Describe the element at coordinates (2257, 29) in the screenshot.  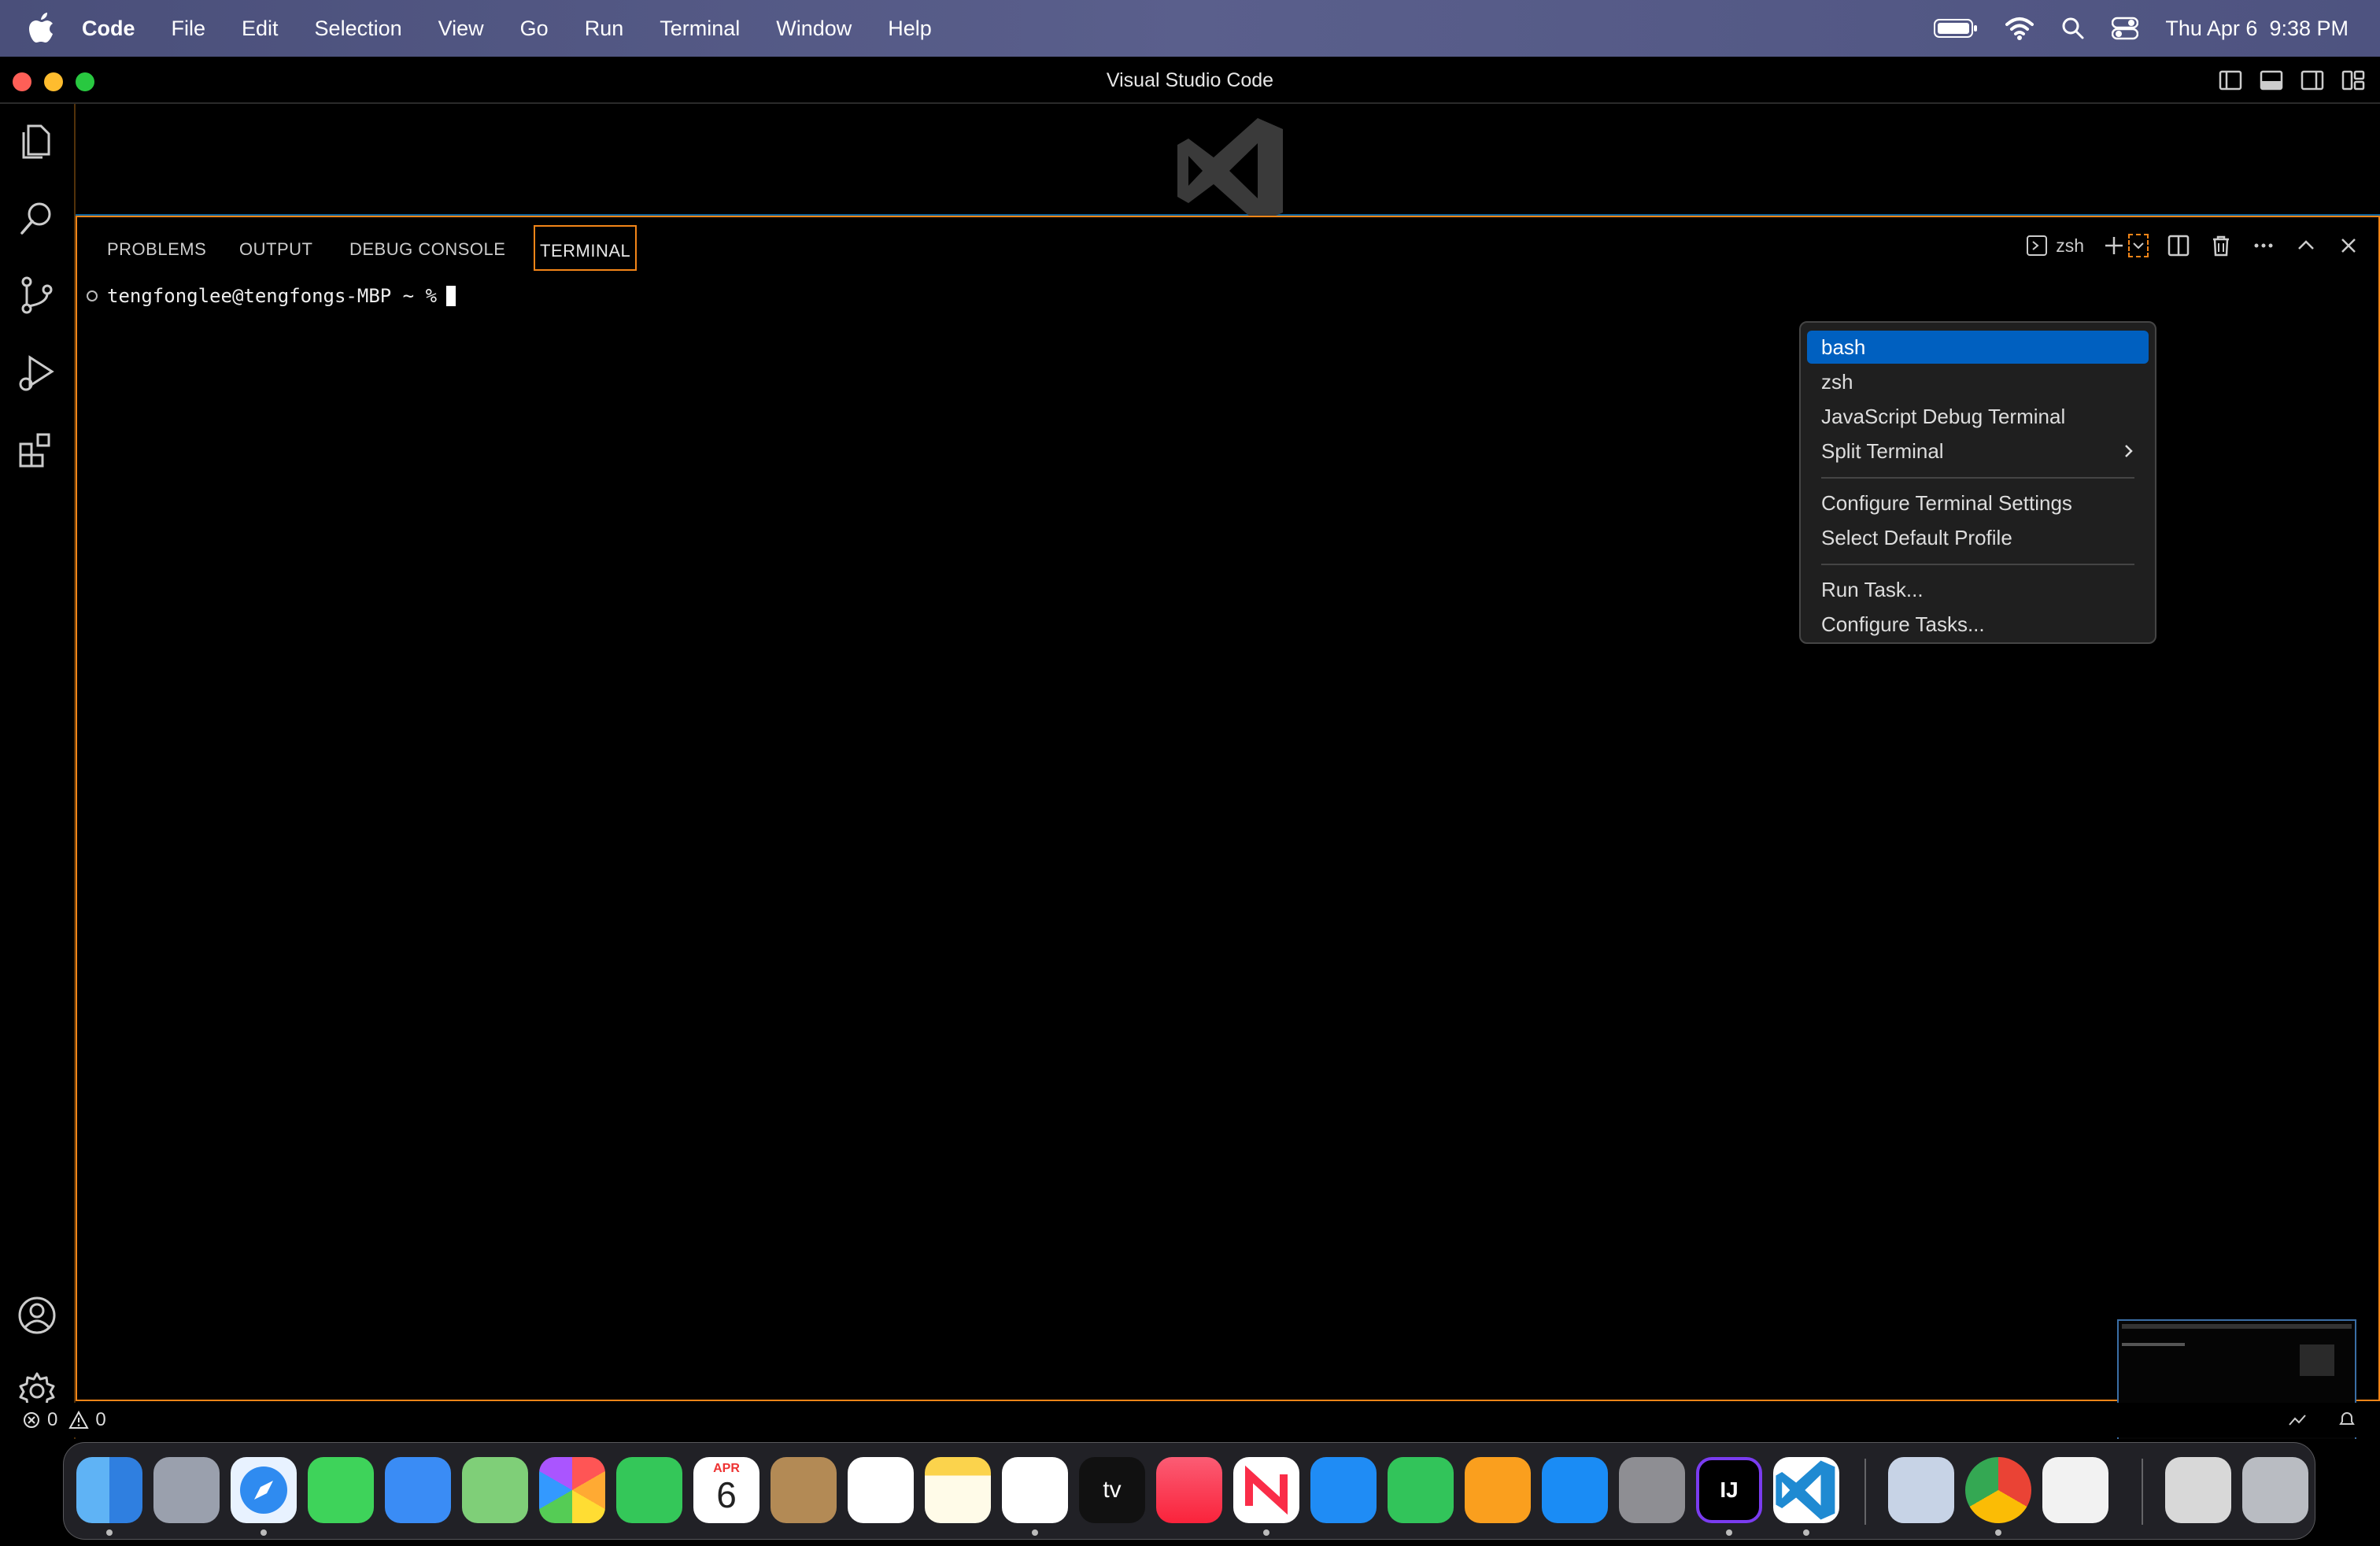
I see `menubar-clock: Thu Apr 6 9:38 PM` at that location.